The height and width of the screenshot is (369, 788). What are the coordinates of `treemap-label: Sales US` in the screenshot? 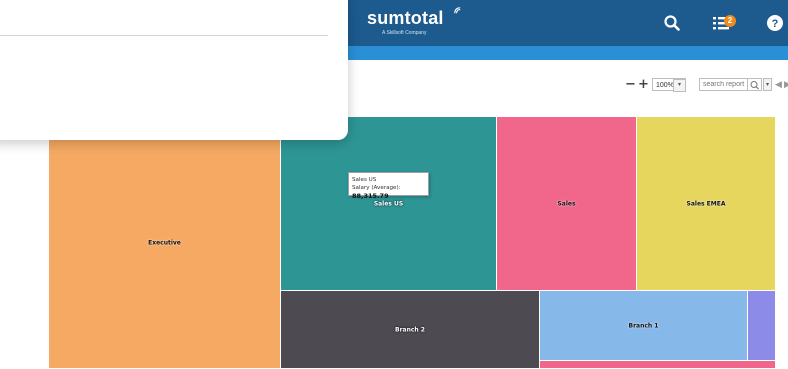 It's located at (388, 203).